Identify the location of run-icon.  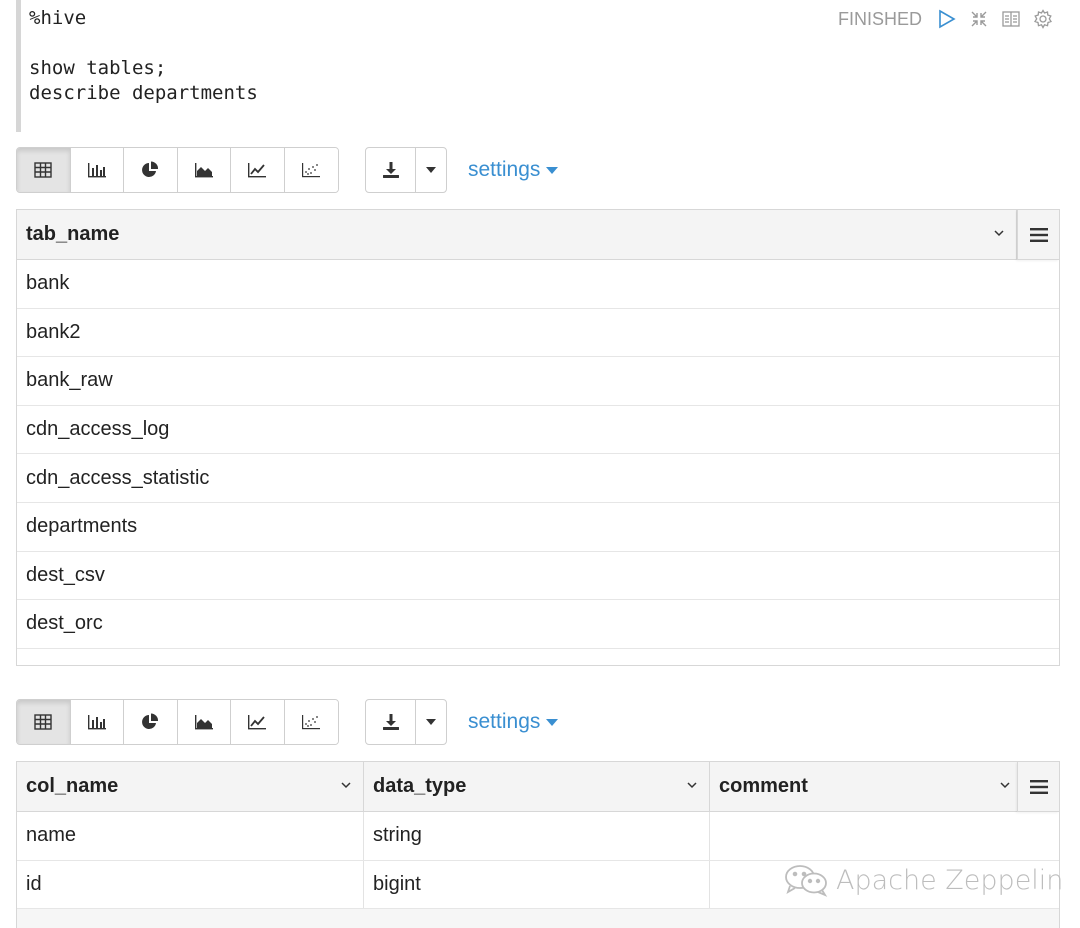
(947, 19).